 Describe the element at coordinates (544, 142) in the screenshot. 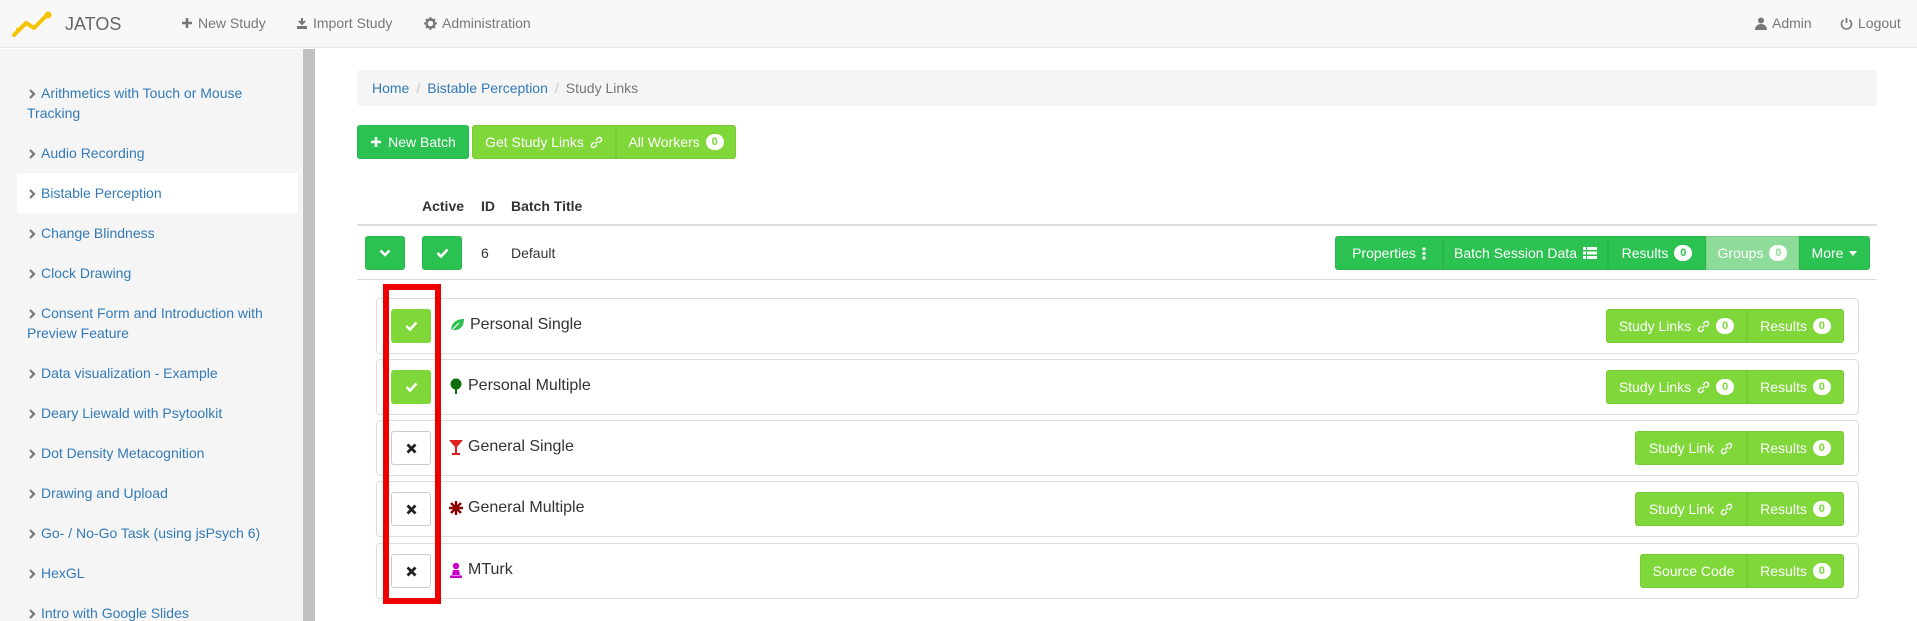

I see `get-study-links-button: Get Study Links` at that location.